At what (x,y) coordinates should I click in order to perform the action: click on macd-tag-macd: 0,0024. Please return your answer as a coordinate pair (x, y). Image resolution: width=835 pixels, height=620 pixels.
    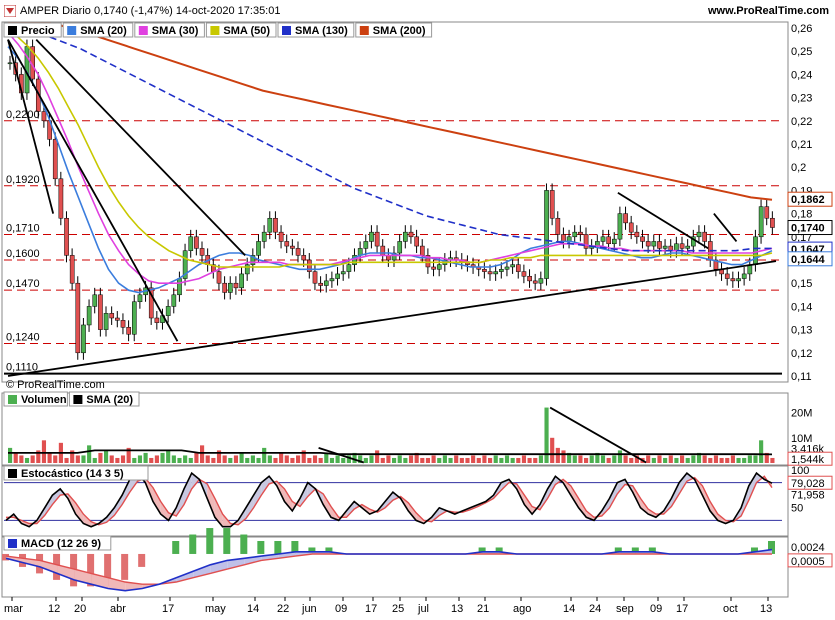
    Looking at the image, I should click on (808, 548).